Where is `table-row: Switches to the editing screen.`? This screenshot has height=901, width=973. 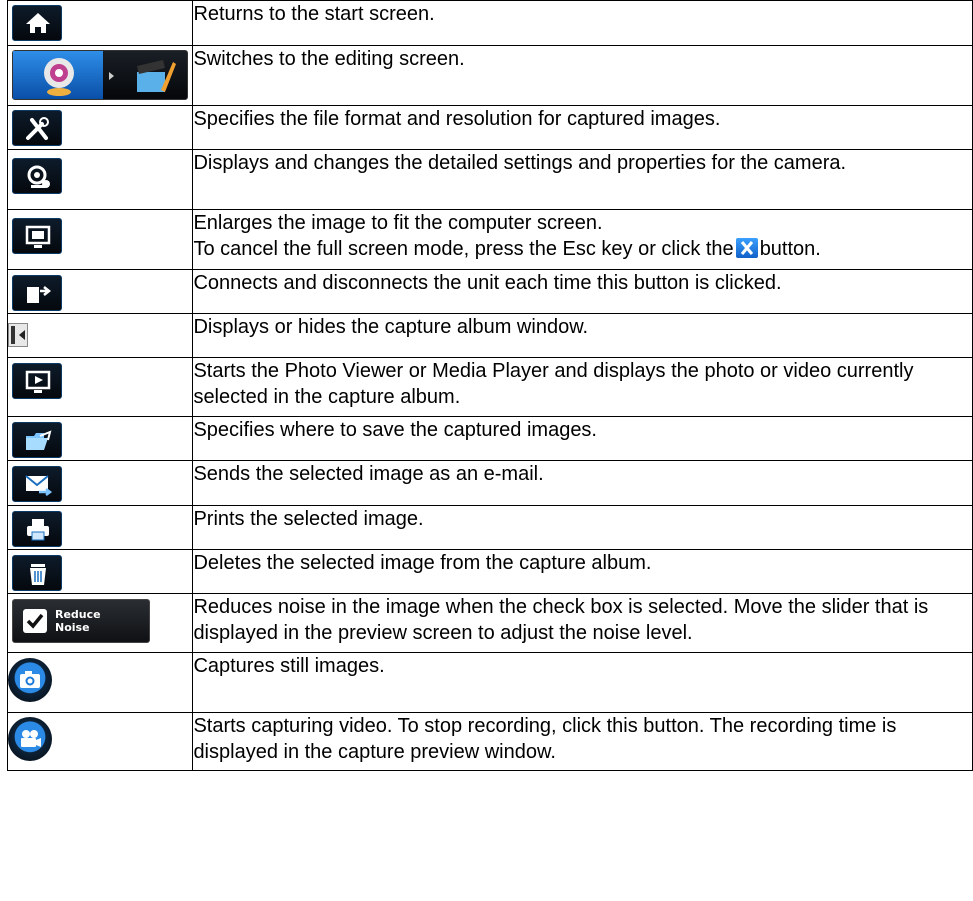
table-row: Switches to the editing screen. is located at coordinates (489, 75).